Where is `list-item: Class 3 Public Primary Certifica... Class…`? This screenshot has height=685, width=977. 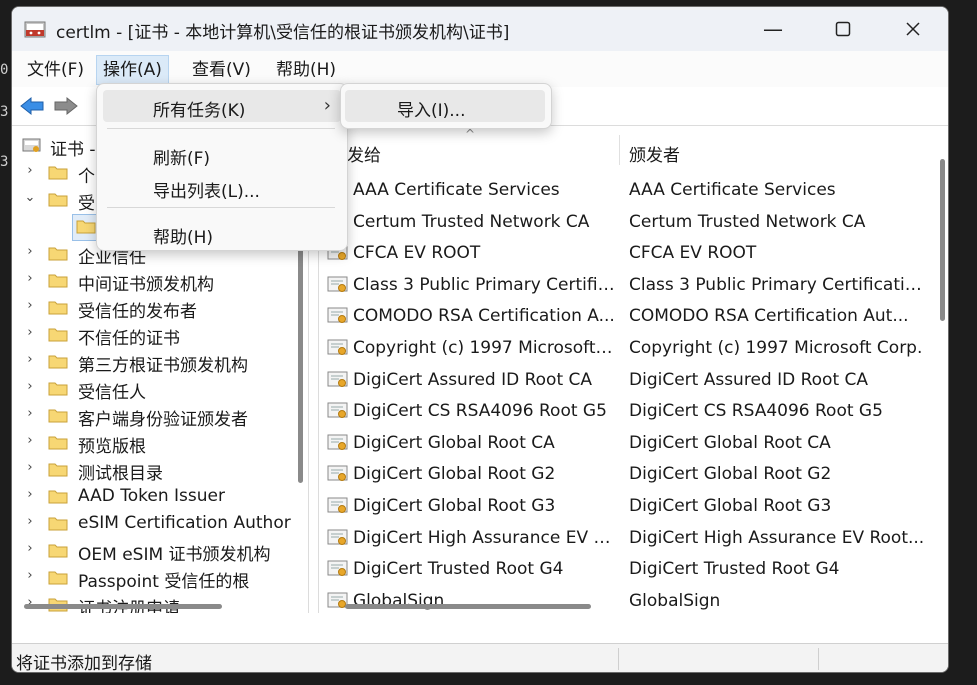
list-item: Class 3 Public Primary Certifica... Class… is located at coordinates (627, 285).